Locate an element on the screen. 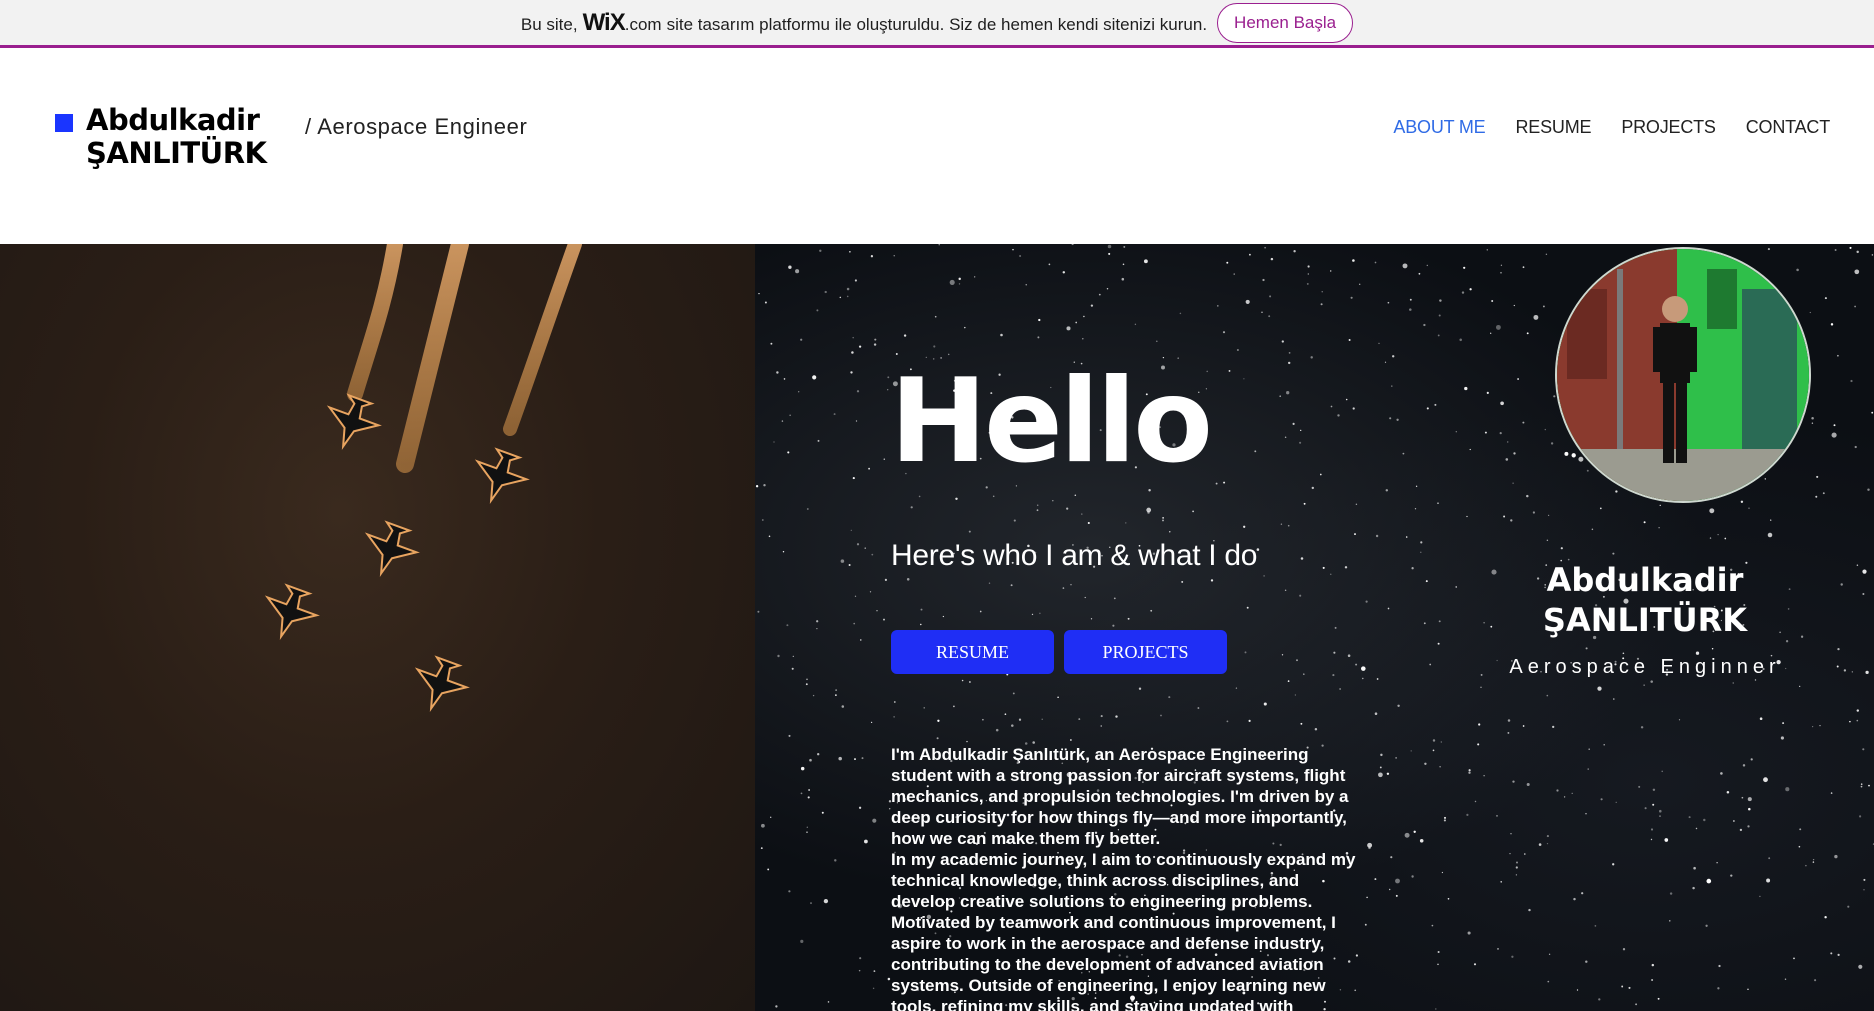  wix-logo: WiX is located at coordinates (604, 22).